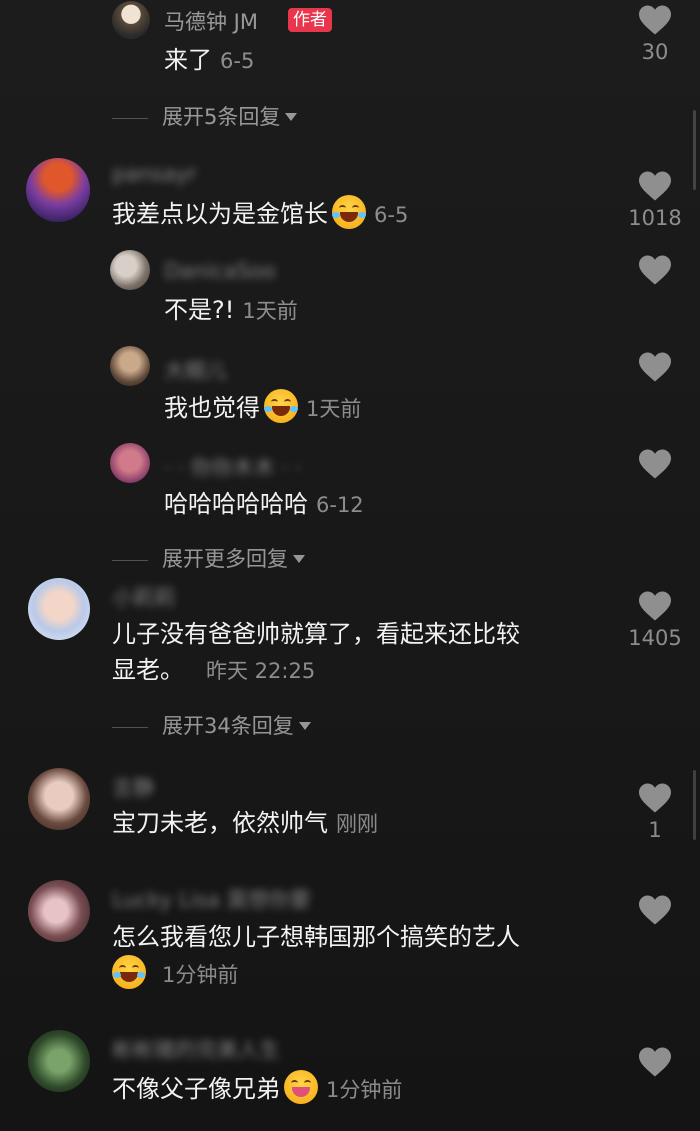  I want to click on like-button: 1, so click(655, 812).